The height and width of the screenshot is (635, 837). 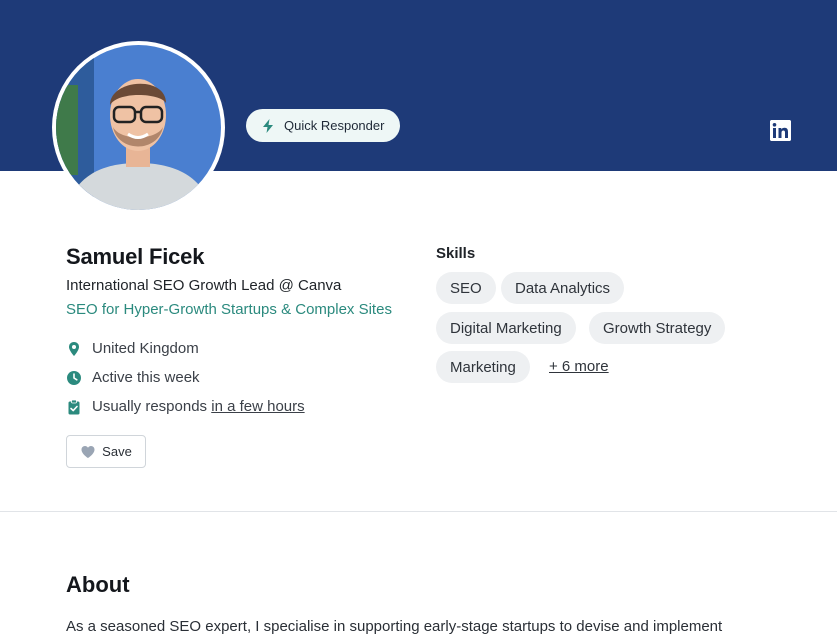 I want to click on location-row: United Kingdom, so click(x=132, y=348).